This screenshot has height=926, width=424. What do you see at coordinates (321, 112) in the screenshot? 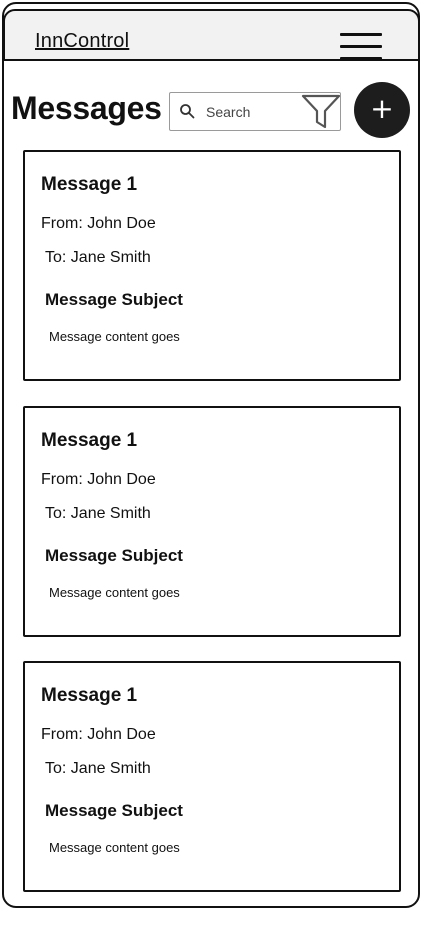
I see `filter-icon` at bounding box center [321, 112].